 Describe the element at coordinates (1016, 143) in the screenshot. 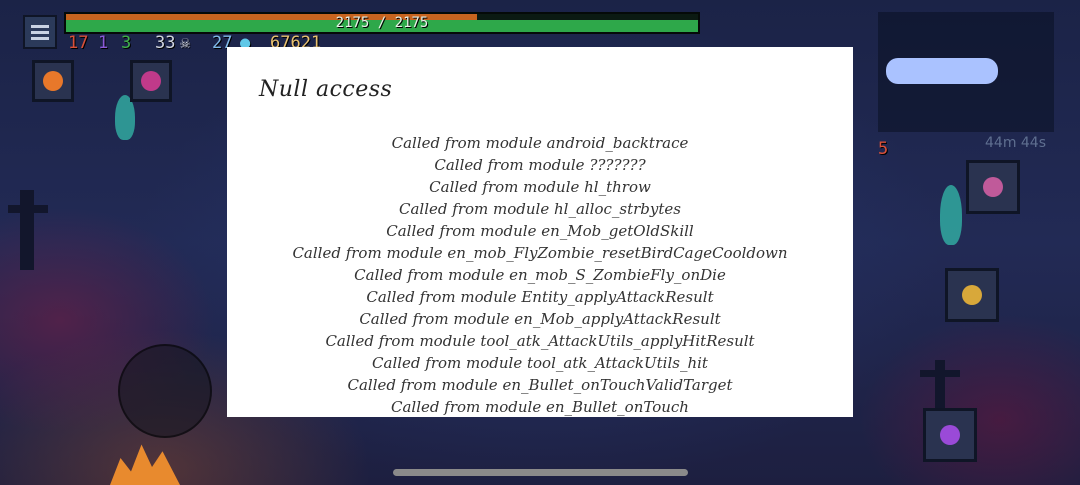

I see `run-timer: 44m 44s` at that location.